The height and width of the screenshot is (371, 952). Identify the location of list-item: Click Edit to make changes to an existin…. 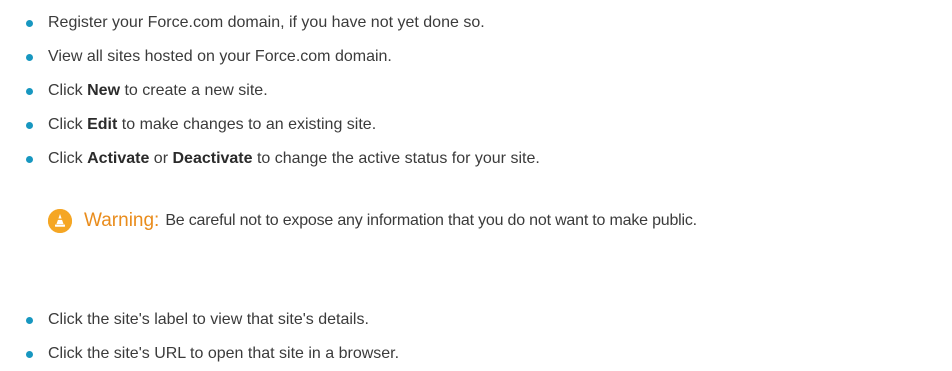
(476, 125).